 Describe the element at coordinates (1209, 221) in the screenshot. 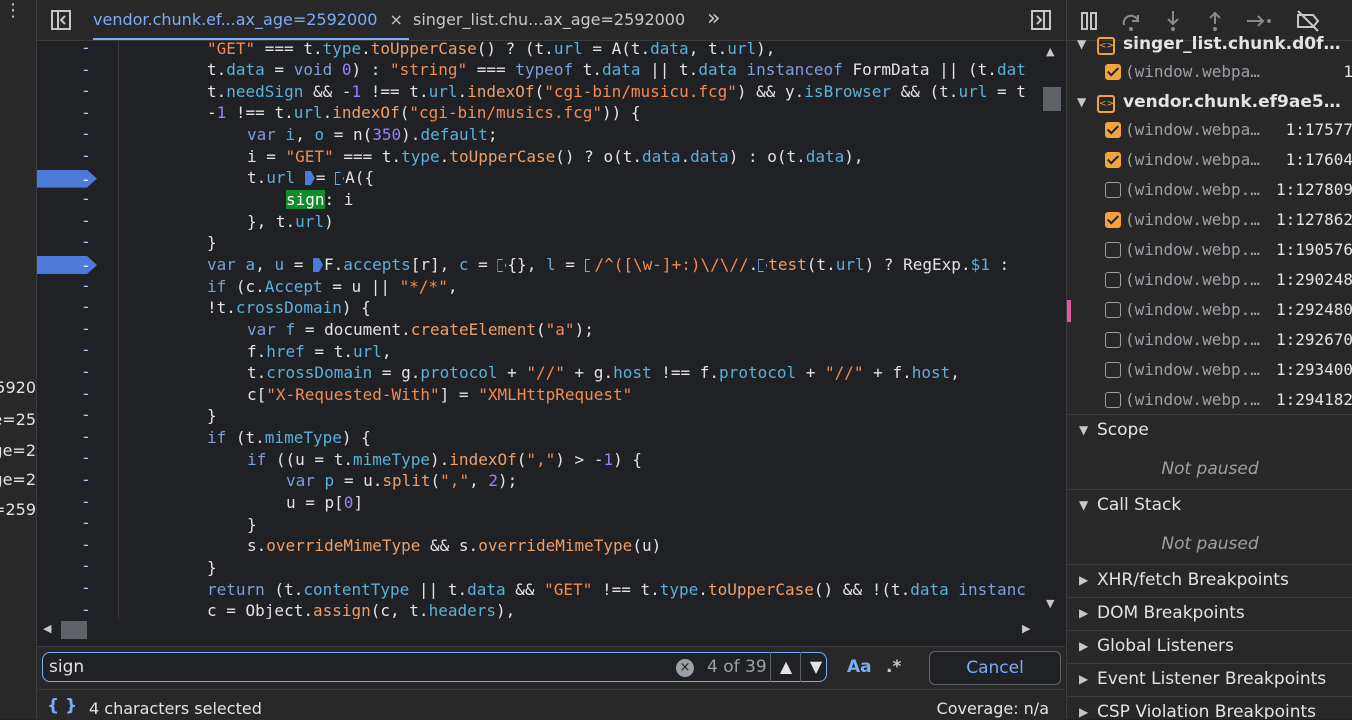

I see `breakpoint-item: (window.webp... 1:127862` at that location.